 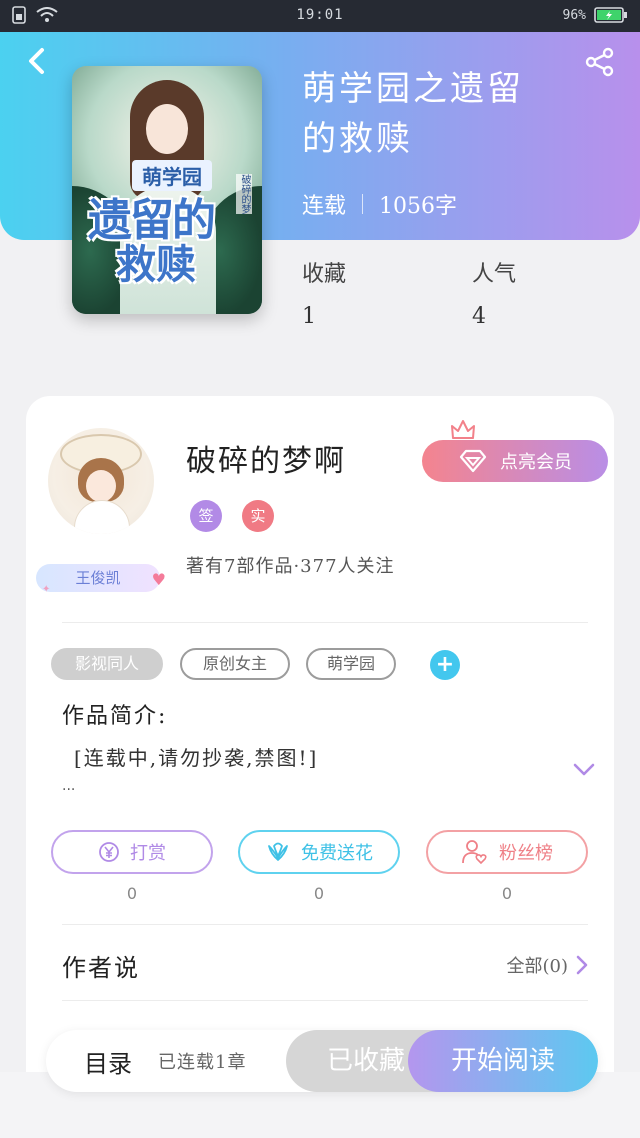 What do you see at coordinates (418, 206) in the screenshot?
I see `word-count: 1056字` at bounding box center [418, 206].